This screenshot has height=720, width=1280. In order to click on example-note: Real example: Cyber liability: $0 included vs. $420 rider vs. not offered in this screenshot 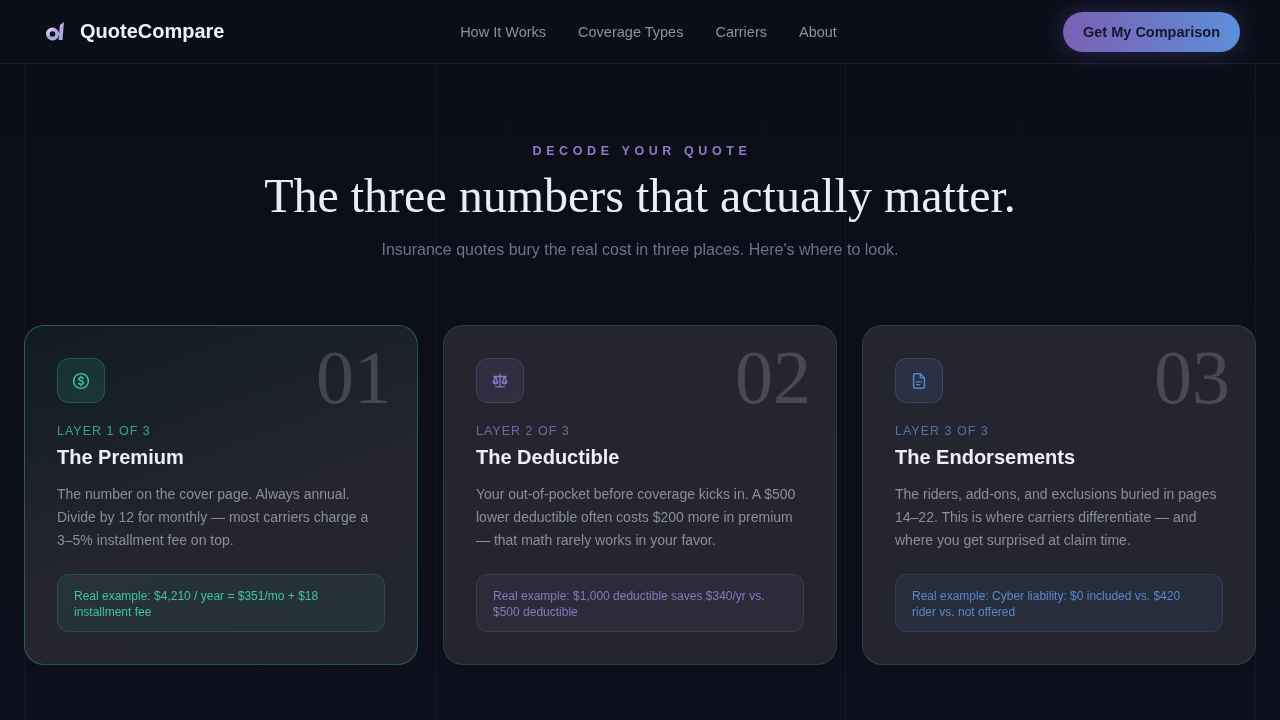, I will do `click(1059, 603)`.